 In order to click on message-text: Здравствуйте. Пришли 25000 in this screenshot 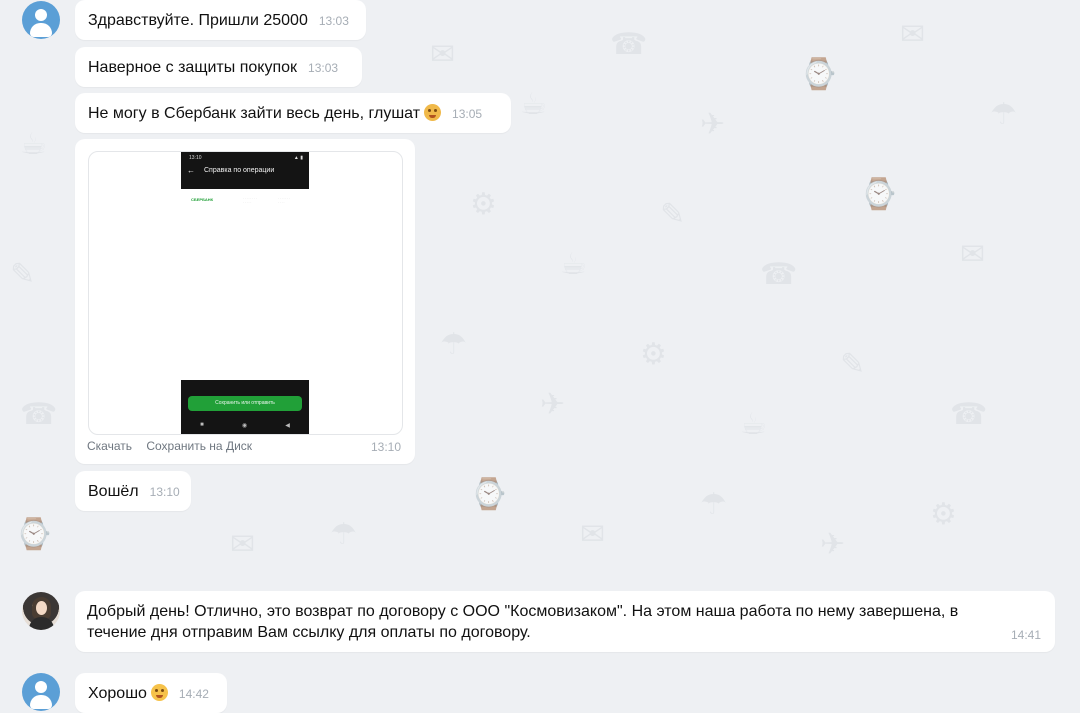, I will do `click(198, 20)`.